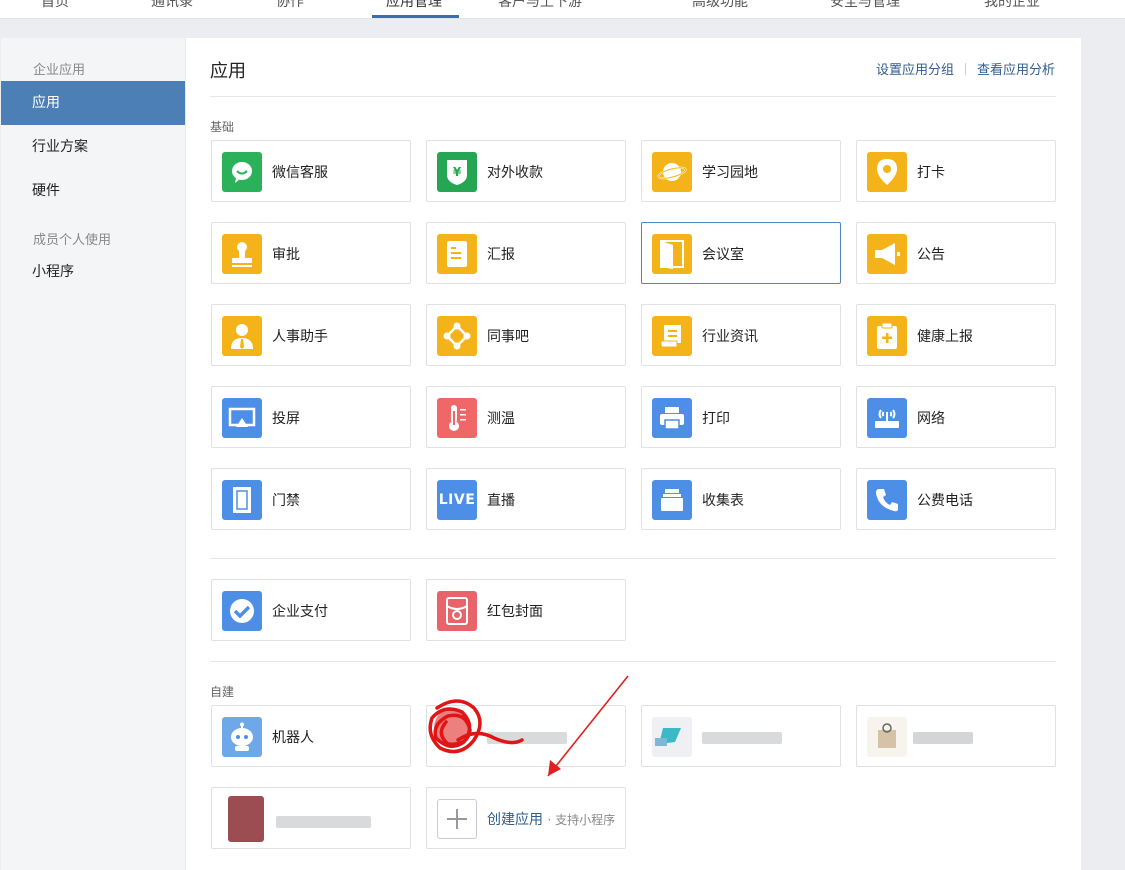 The image size is (1125, 870). What do you see at coordinates (508, 337) in the screenshot?
I see `app-name: 同事吧` at bounding box center [508, 337].